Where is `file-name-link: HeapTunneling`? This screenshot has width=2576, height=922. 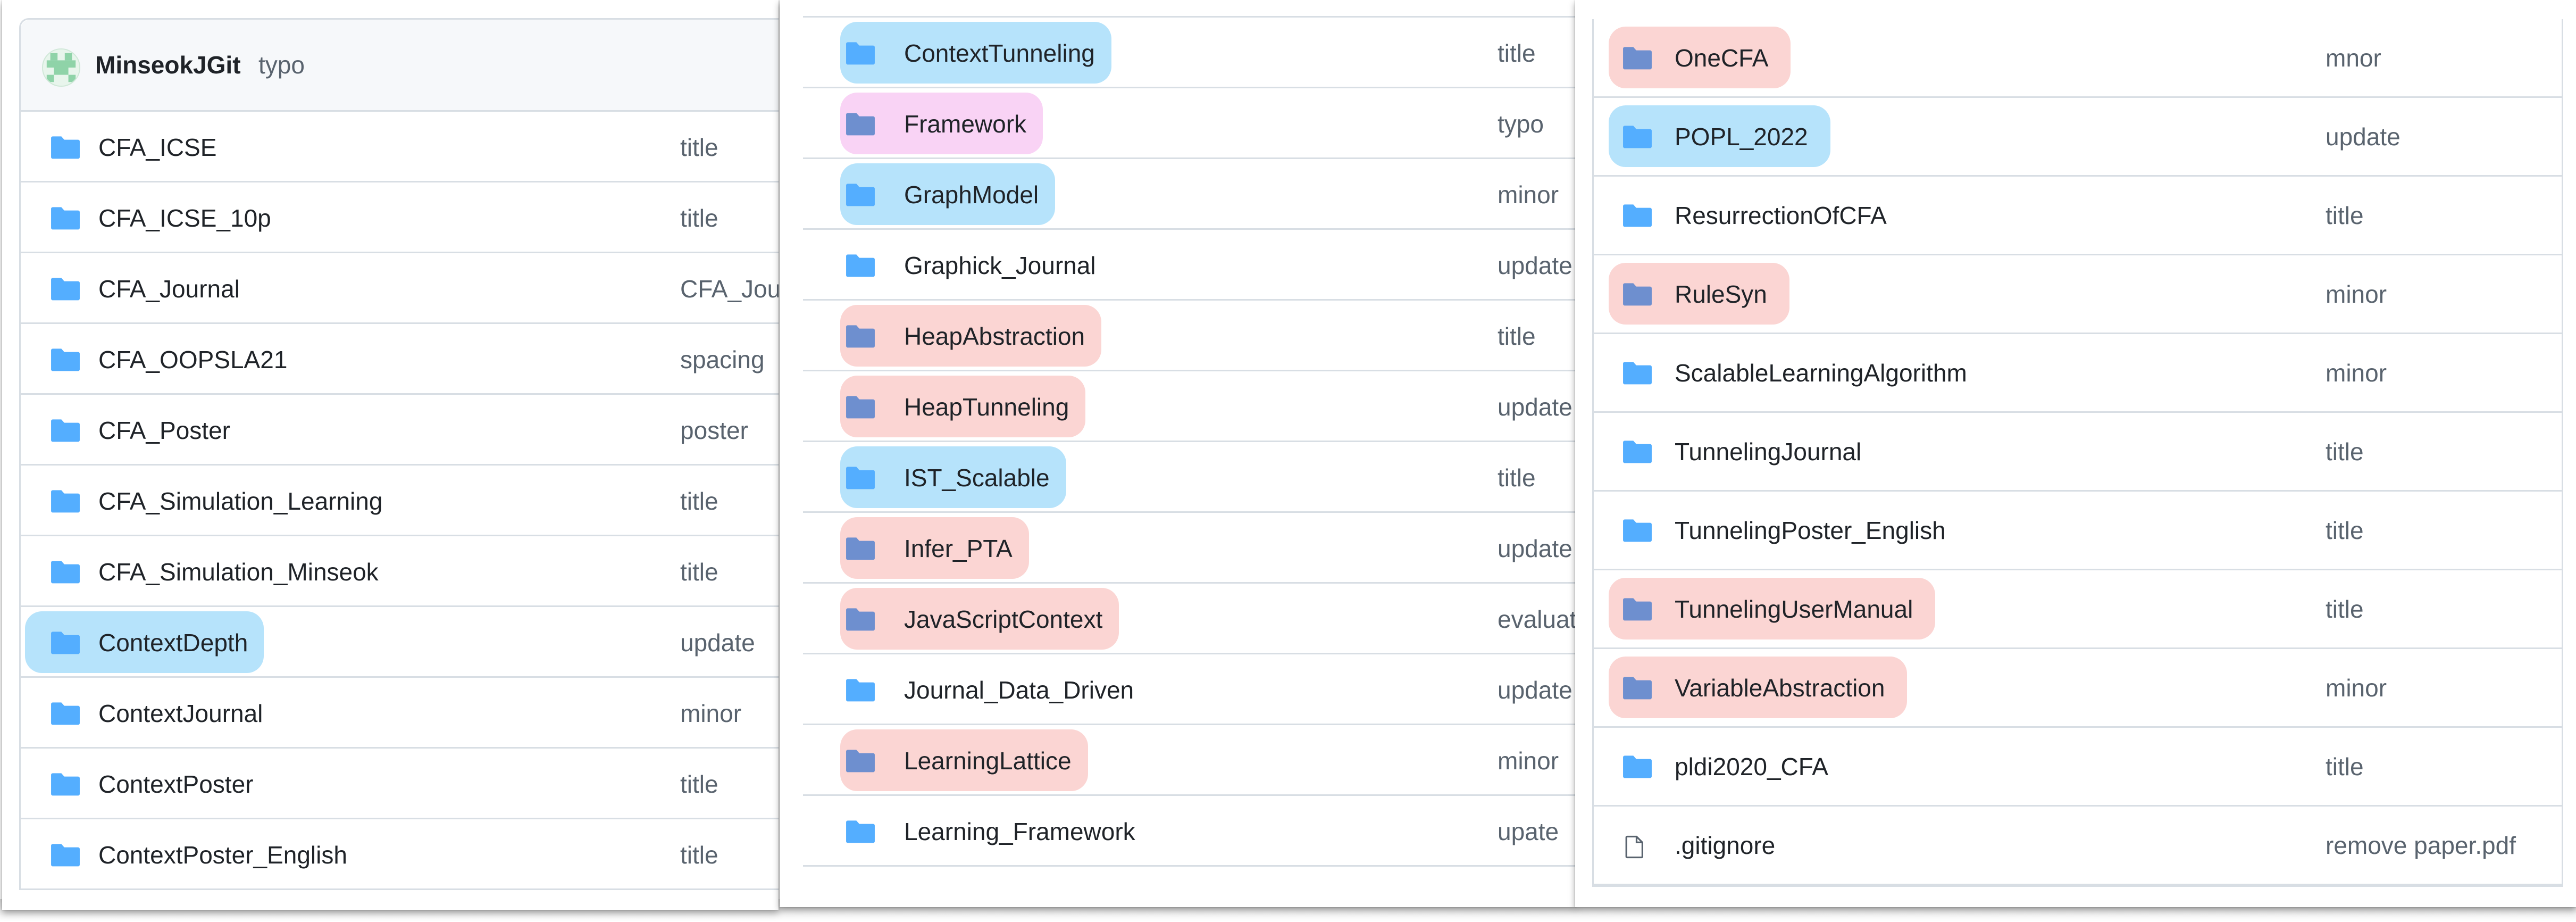 file-name-link: HeapTunneling is located at coordinates (986, 407).